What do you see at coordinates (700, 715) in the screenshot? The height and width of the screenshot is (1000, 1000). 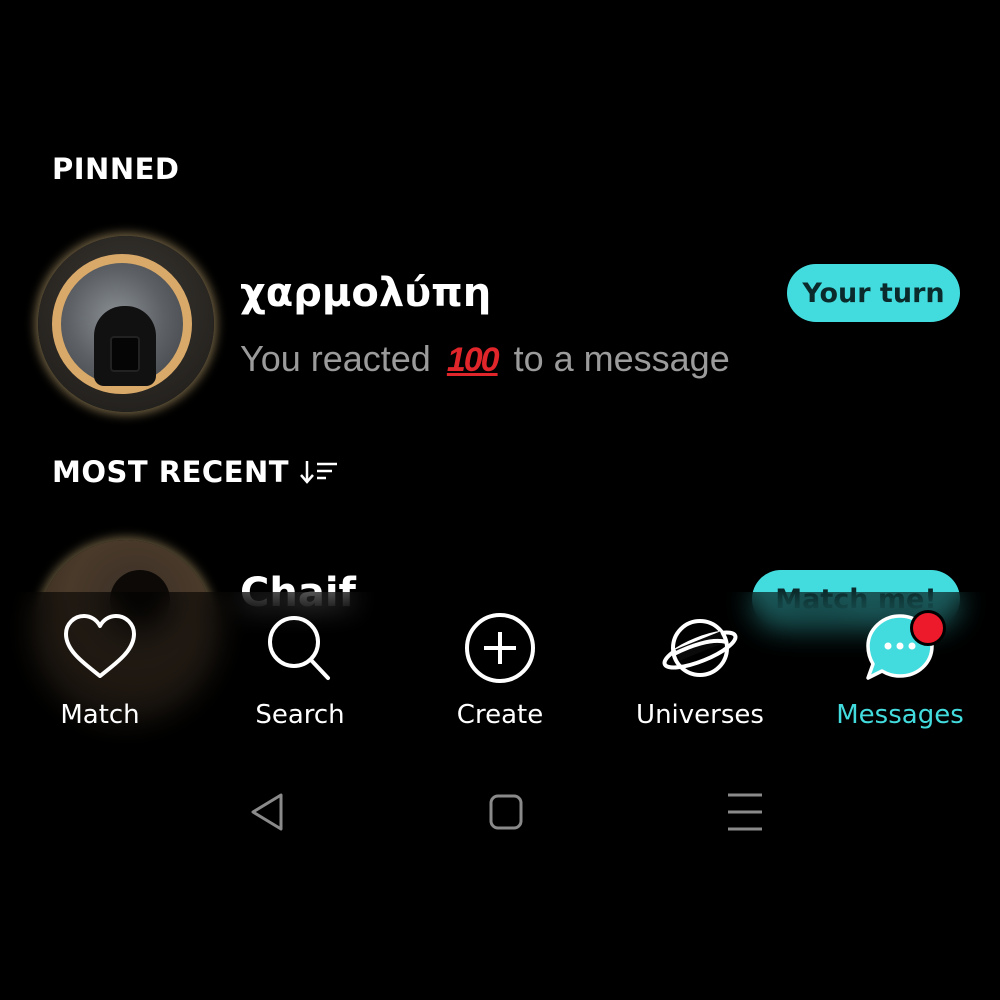 I see `nav-label: Universes` at bounding box center [700, 715].